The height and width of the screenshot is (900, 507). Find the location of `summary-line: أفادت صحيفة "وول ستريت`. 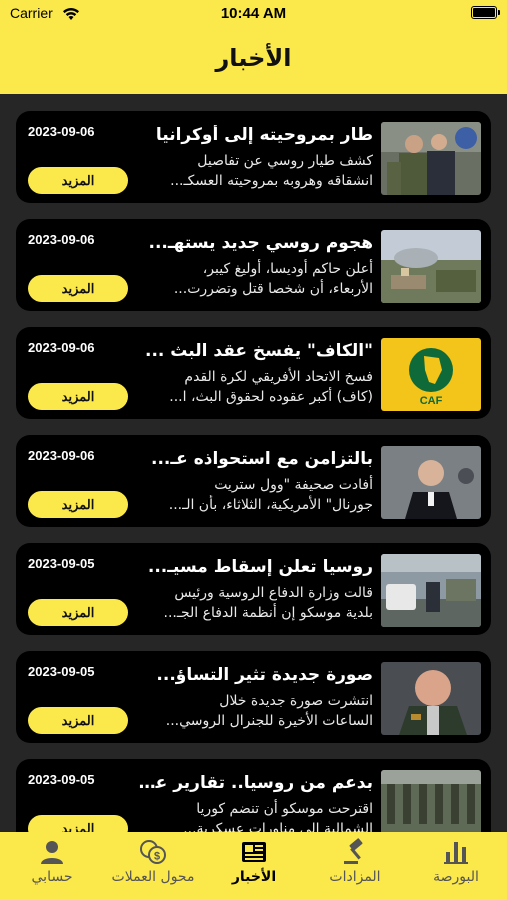

summary-line: أفادت صحيفة "وول ستريت is located at coordinates (293, 485).